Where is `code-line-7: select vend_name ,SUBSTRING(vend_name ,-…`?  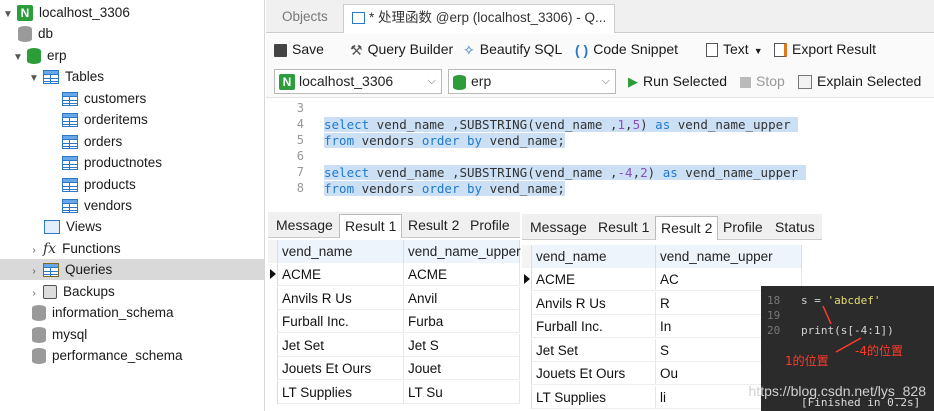 code-line-7: select vend_name ,SUBSTRING(vend_name ,-… is located at coordinates (565, 172).